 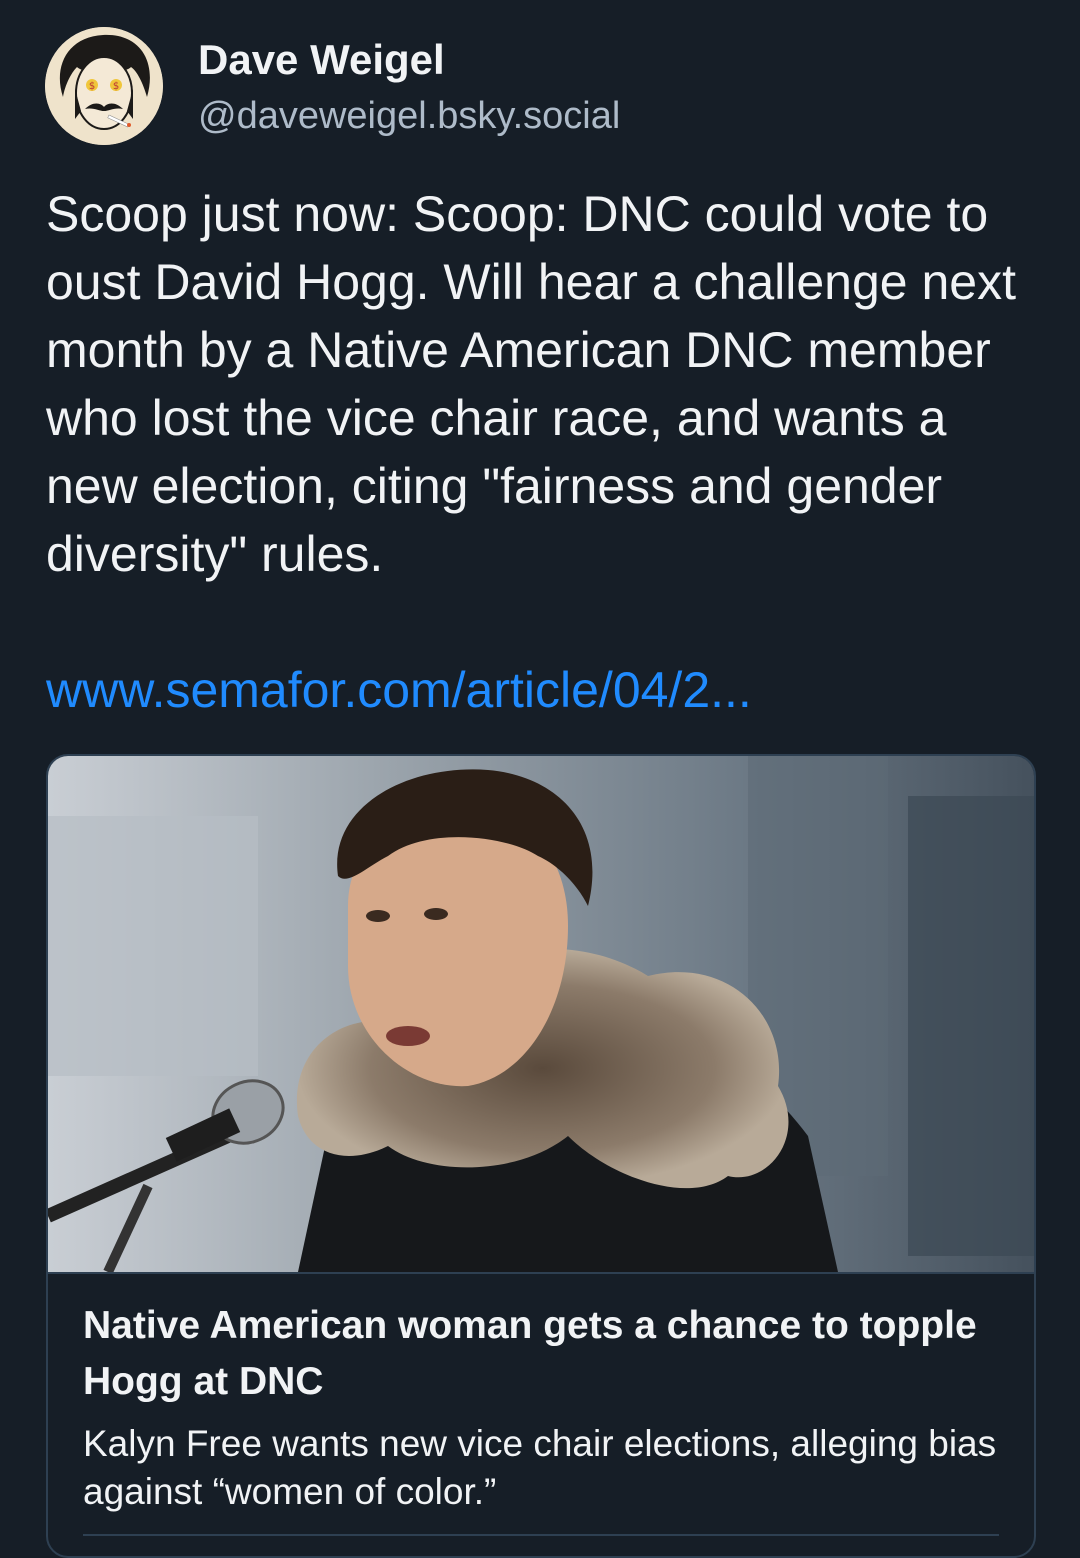 I want to click on author-handle: @daveweigel.bsky.social, so click(x=409, y=116).